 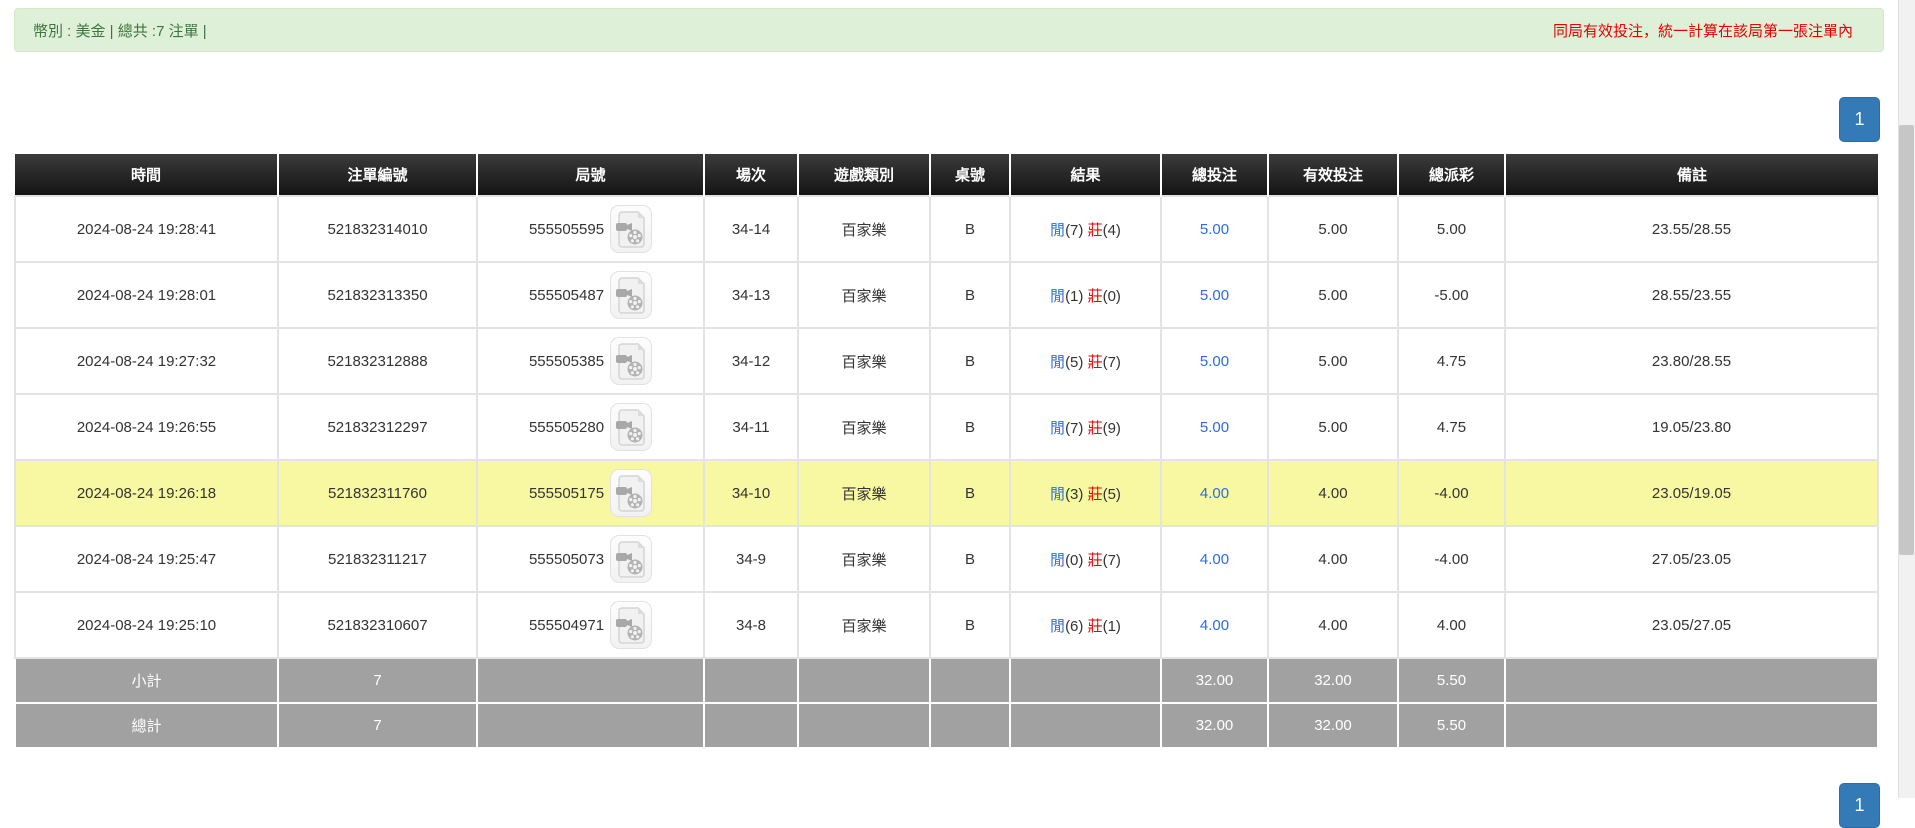 What do you see at coordinates (377, 295) in the screenshot?
I see `bet-id-cell: 521832313350` at bounding box center [377, 295].